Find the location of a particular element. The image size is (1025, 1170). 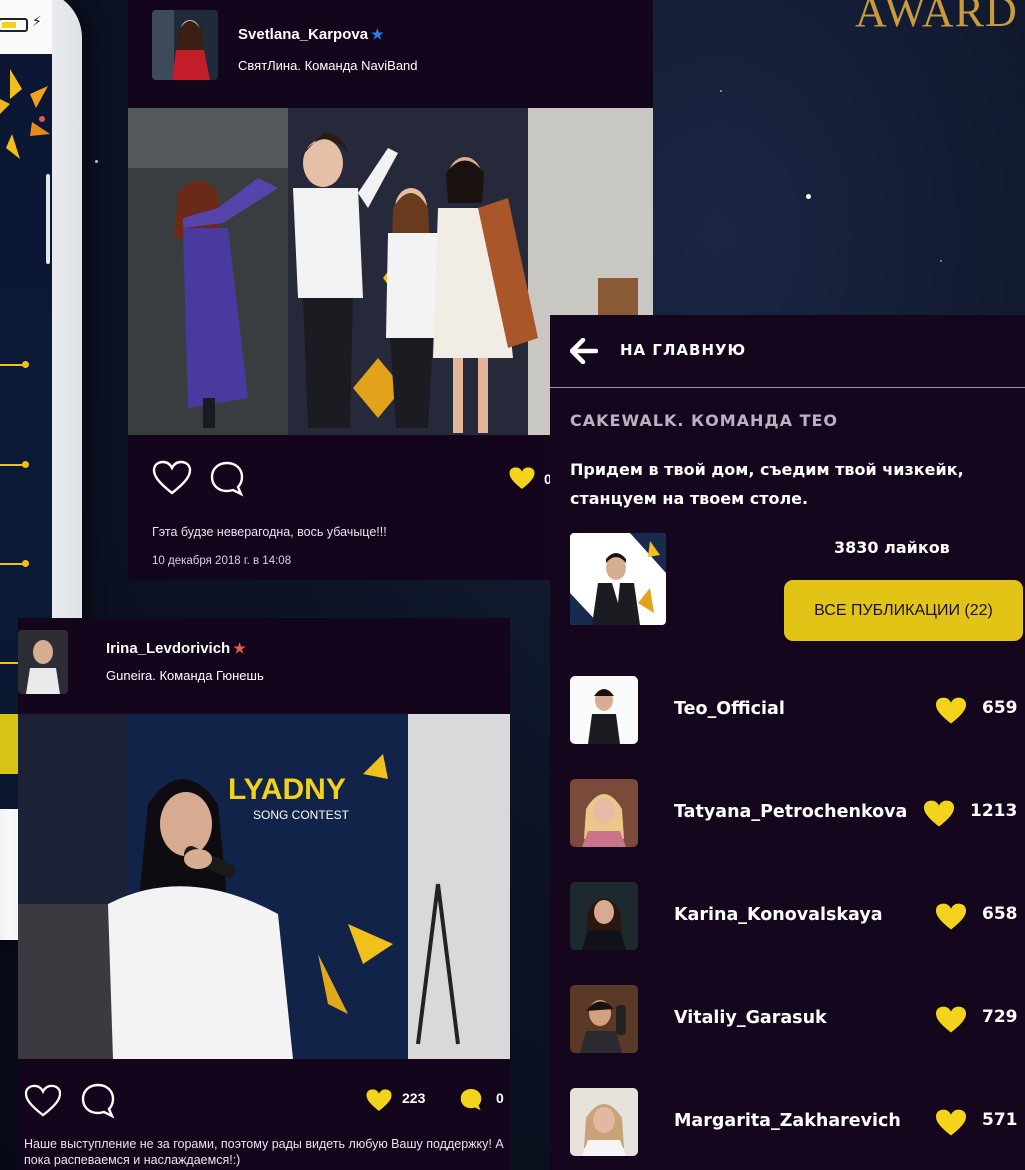

member-name: Margarita_Zakharevich is located at coordinates (787, 1121).